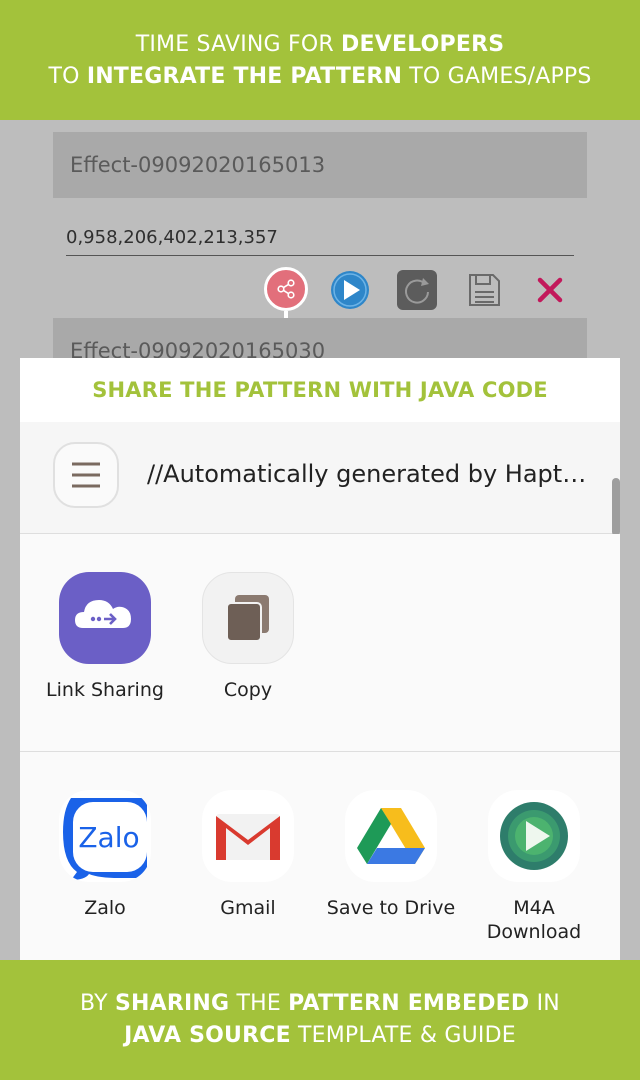 This screenshot has height=1080, width=640. Describe the element at coordinates (248, 690) in the screenshot. I see `copy-label: Copy` at that location.